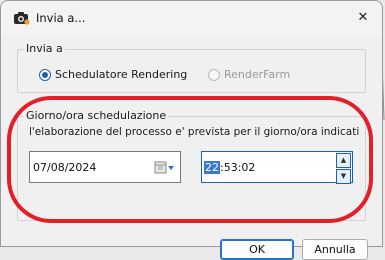 Image resolution: width=385 pixels, height=260 pixels. What do you see at coordinates (45, 75) in the screenshot?
I see `radio-scheduler-rendering` at bounding box center [45, 75].